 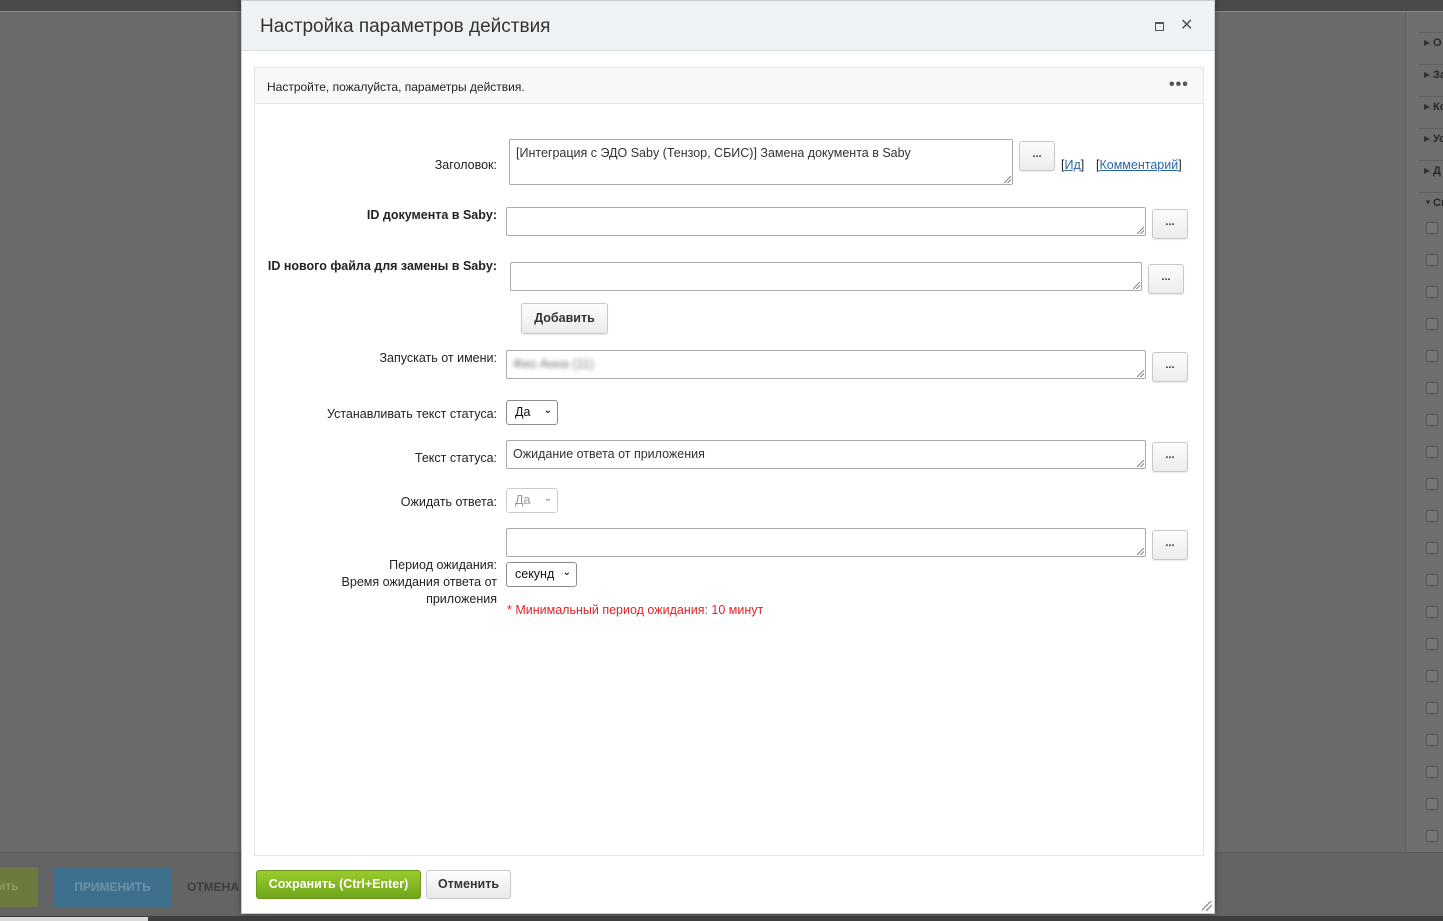 I want to click on set-status-label: Устанавливать текст статуса:, so click(x=411, y=414).